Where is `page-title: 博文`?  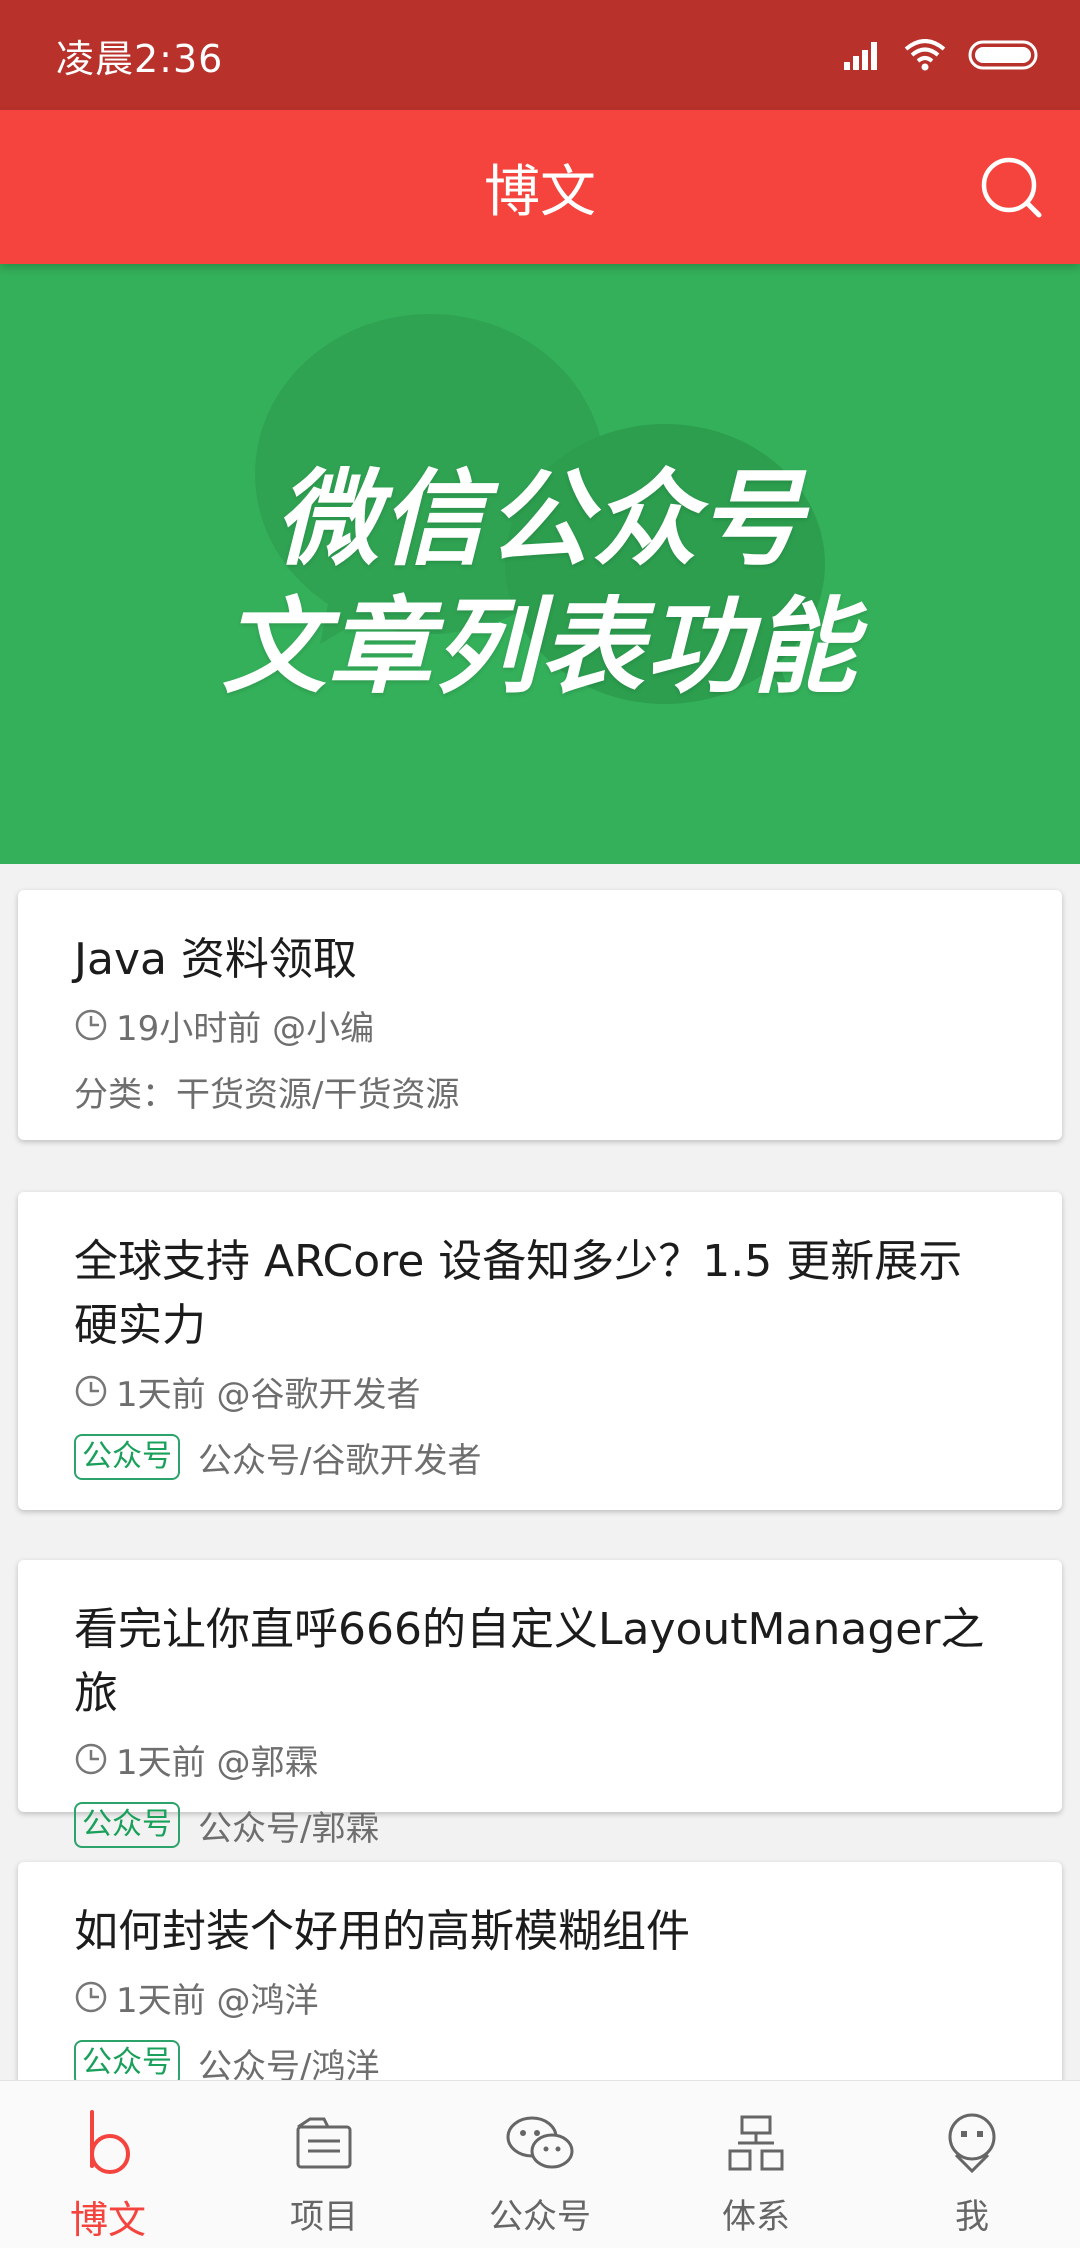 page-title: 博文 is located at coordinates (540, 192).